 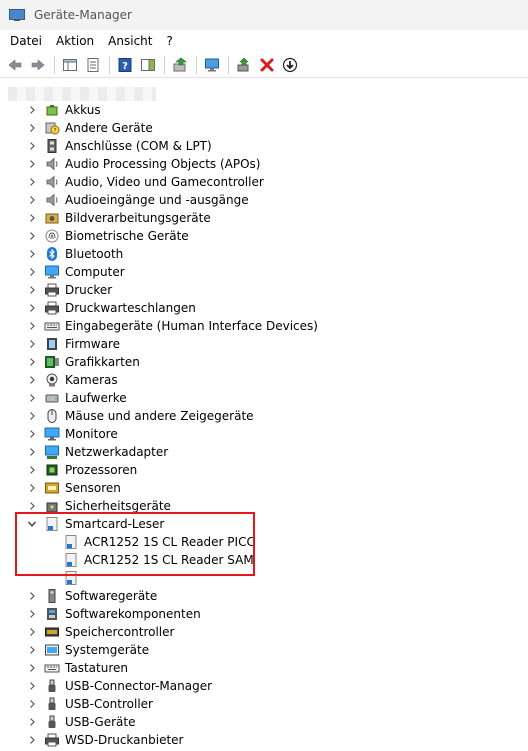 What do you see at coordinates (264, 164) in the screenshot?
I see `category-audio-processing-objects-apos: Audio Processing Objects (APOs)` at bounding box center [264, 164].